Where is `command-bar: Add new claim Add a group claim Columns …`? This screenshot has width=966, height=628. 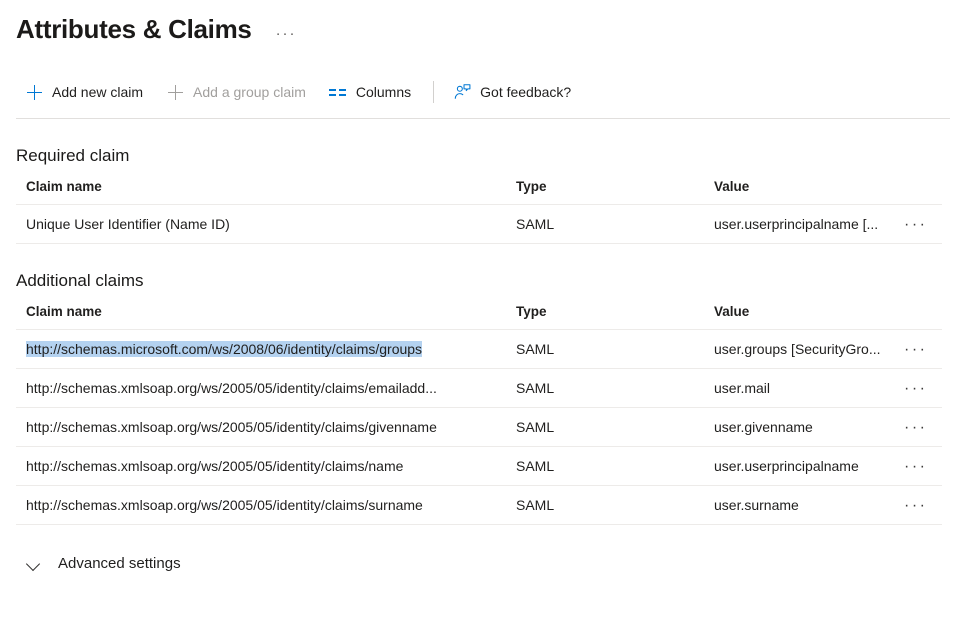 command-bar: Add new claim Add a group claim Columns … is located at coordinates (483, 92).